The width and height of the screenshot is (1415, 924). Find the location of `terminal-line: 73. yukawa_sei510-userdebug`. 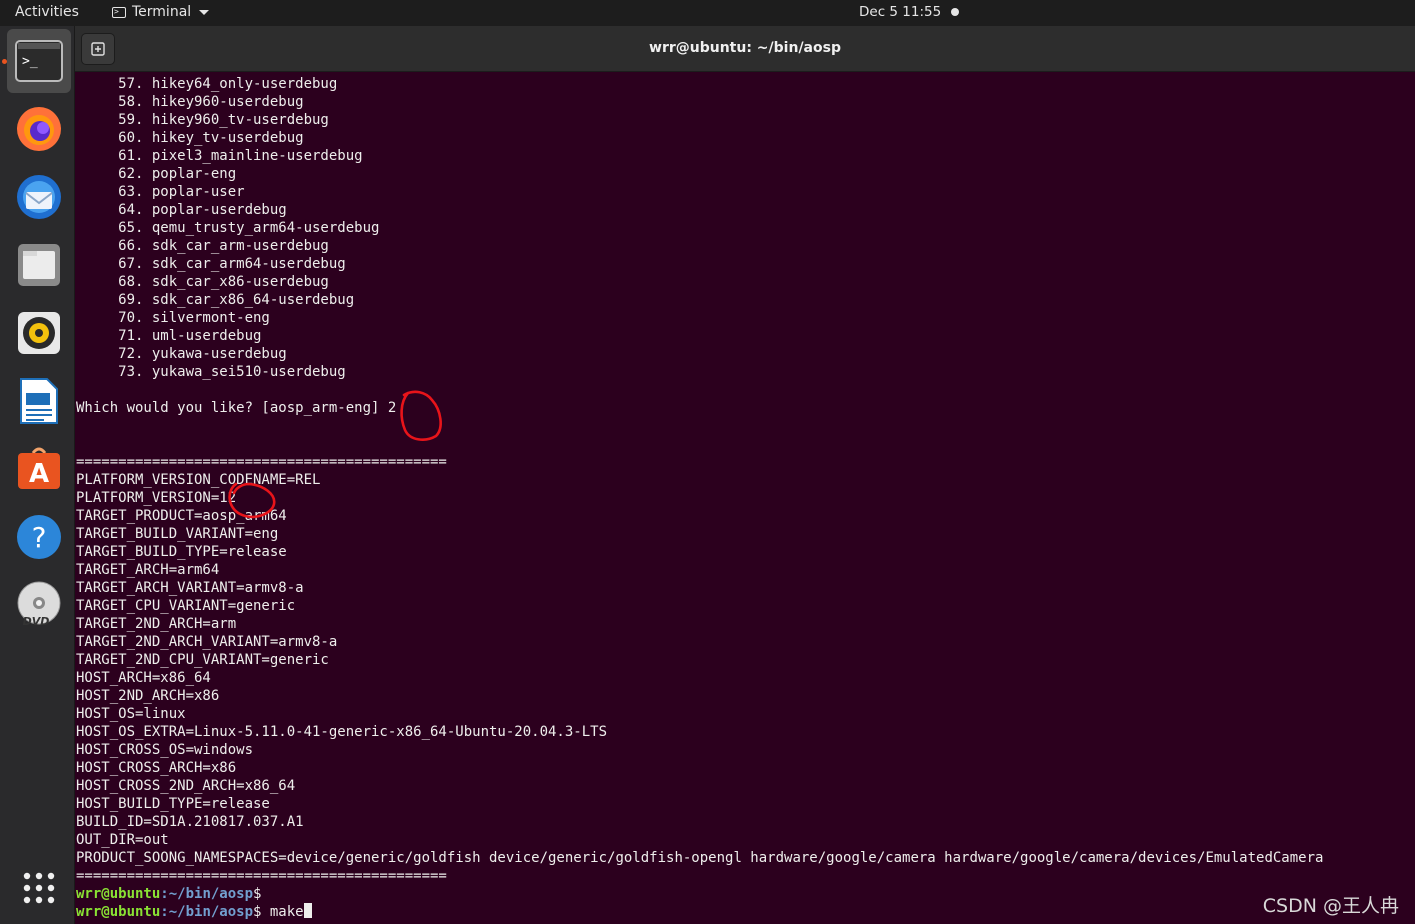

terminal-line: 73. yukawa_sei510-userdebug is located at coordinates (211, 372).